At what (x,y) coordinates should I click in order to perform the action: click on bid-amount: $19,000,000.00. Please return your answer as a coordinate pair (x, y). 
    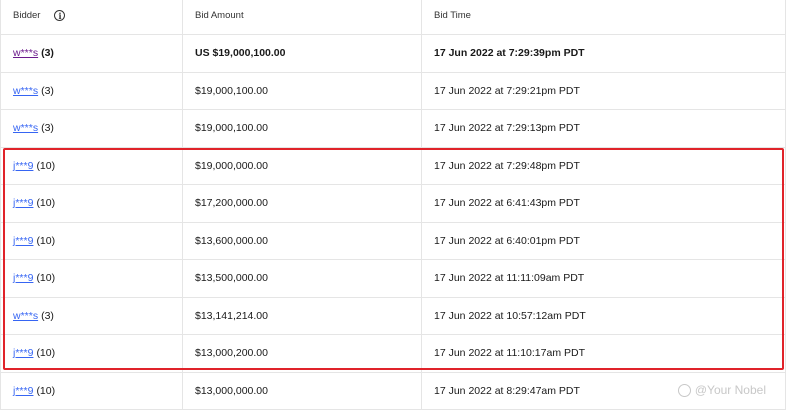
    Looking at the image, I should click on (231, 165).